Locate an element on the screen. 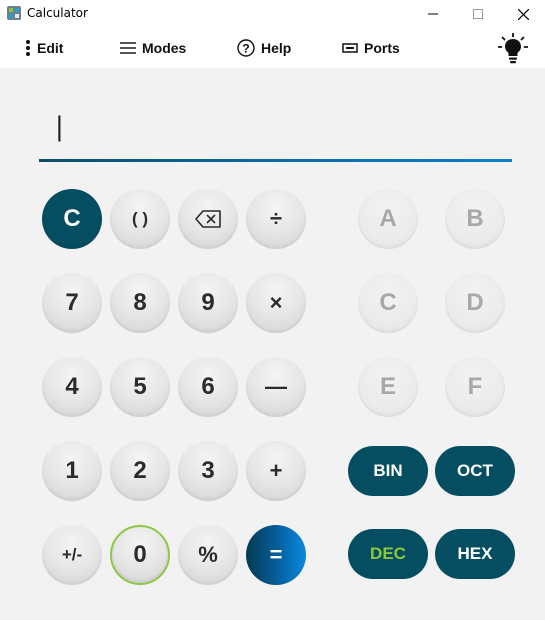 This screenshot has width=545, height=620. negate-button: +/- is located at coordinates (72, 555).